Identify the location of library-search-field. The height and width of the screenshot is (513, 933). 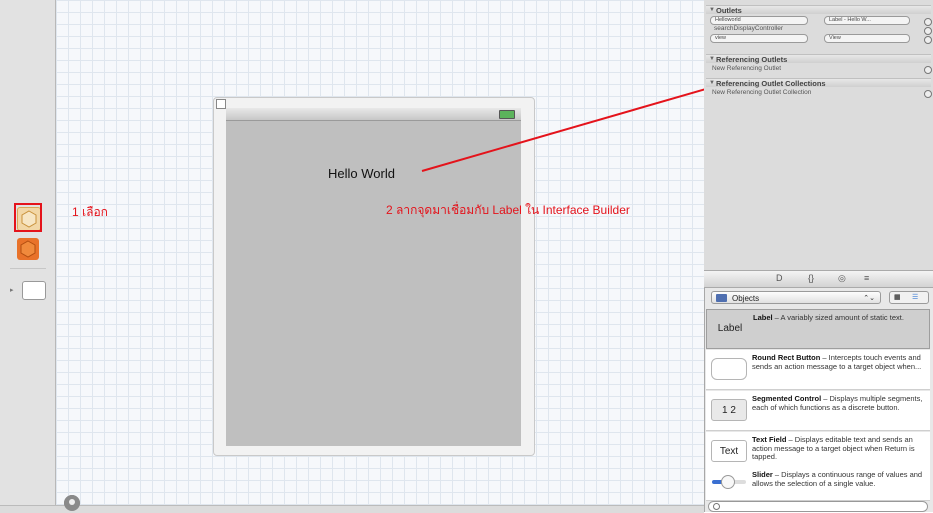
(818, 506).